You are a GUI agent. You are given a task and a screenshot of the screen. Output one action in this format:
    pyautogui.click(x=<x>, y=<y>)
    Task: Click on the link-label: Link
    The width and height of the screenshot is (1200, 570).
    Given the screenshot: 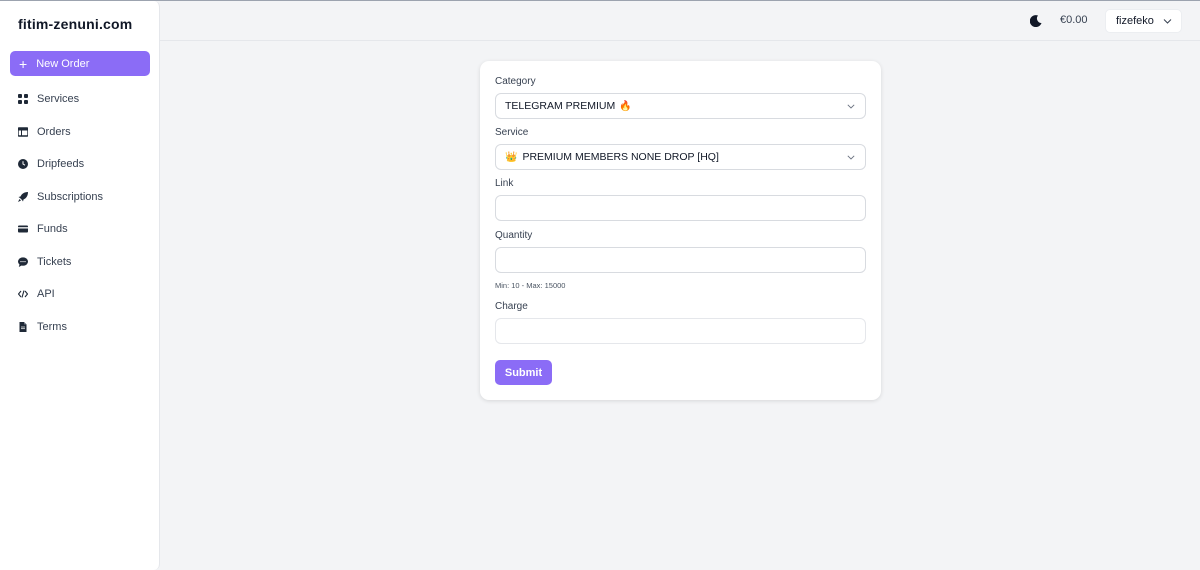 What is the action you would take?
    pyautogui.click(x=504, y=183)
    